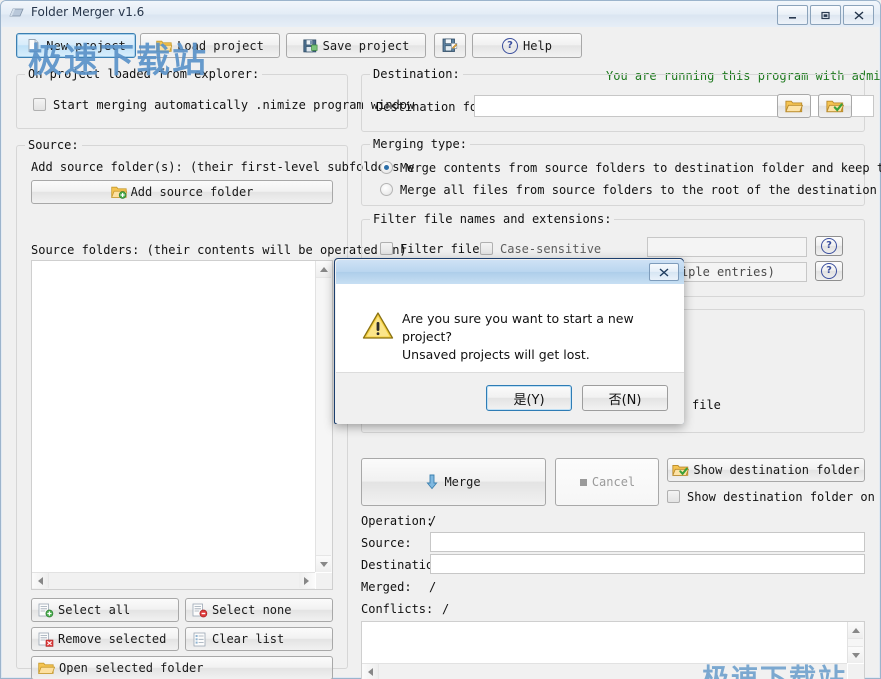  Describe the element at coordinates (835, 106) in the screenshot. I see `confirm-destination-button` at that location.